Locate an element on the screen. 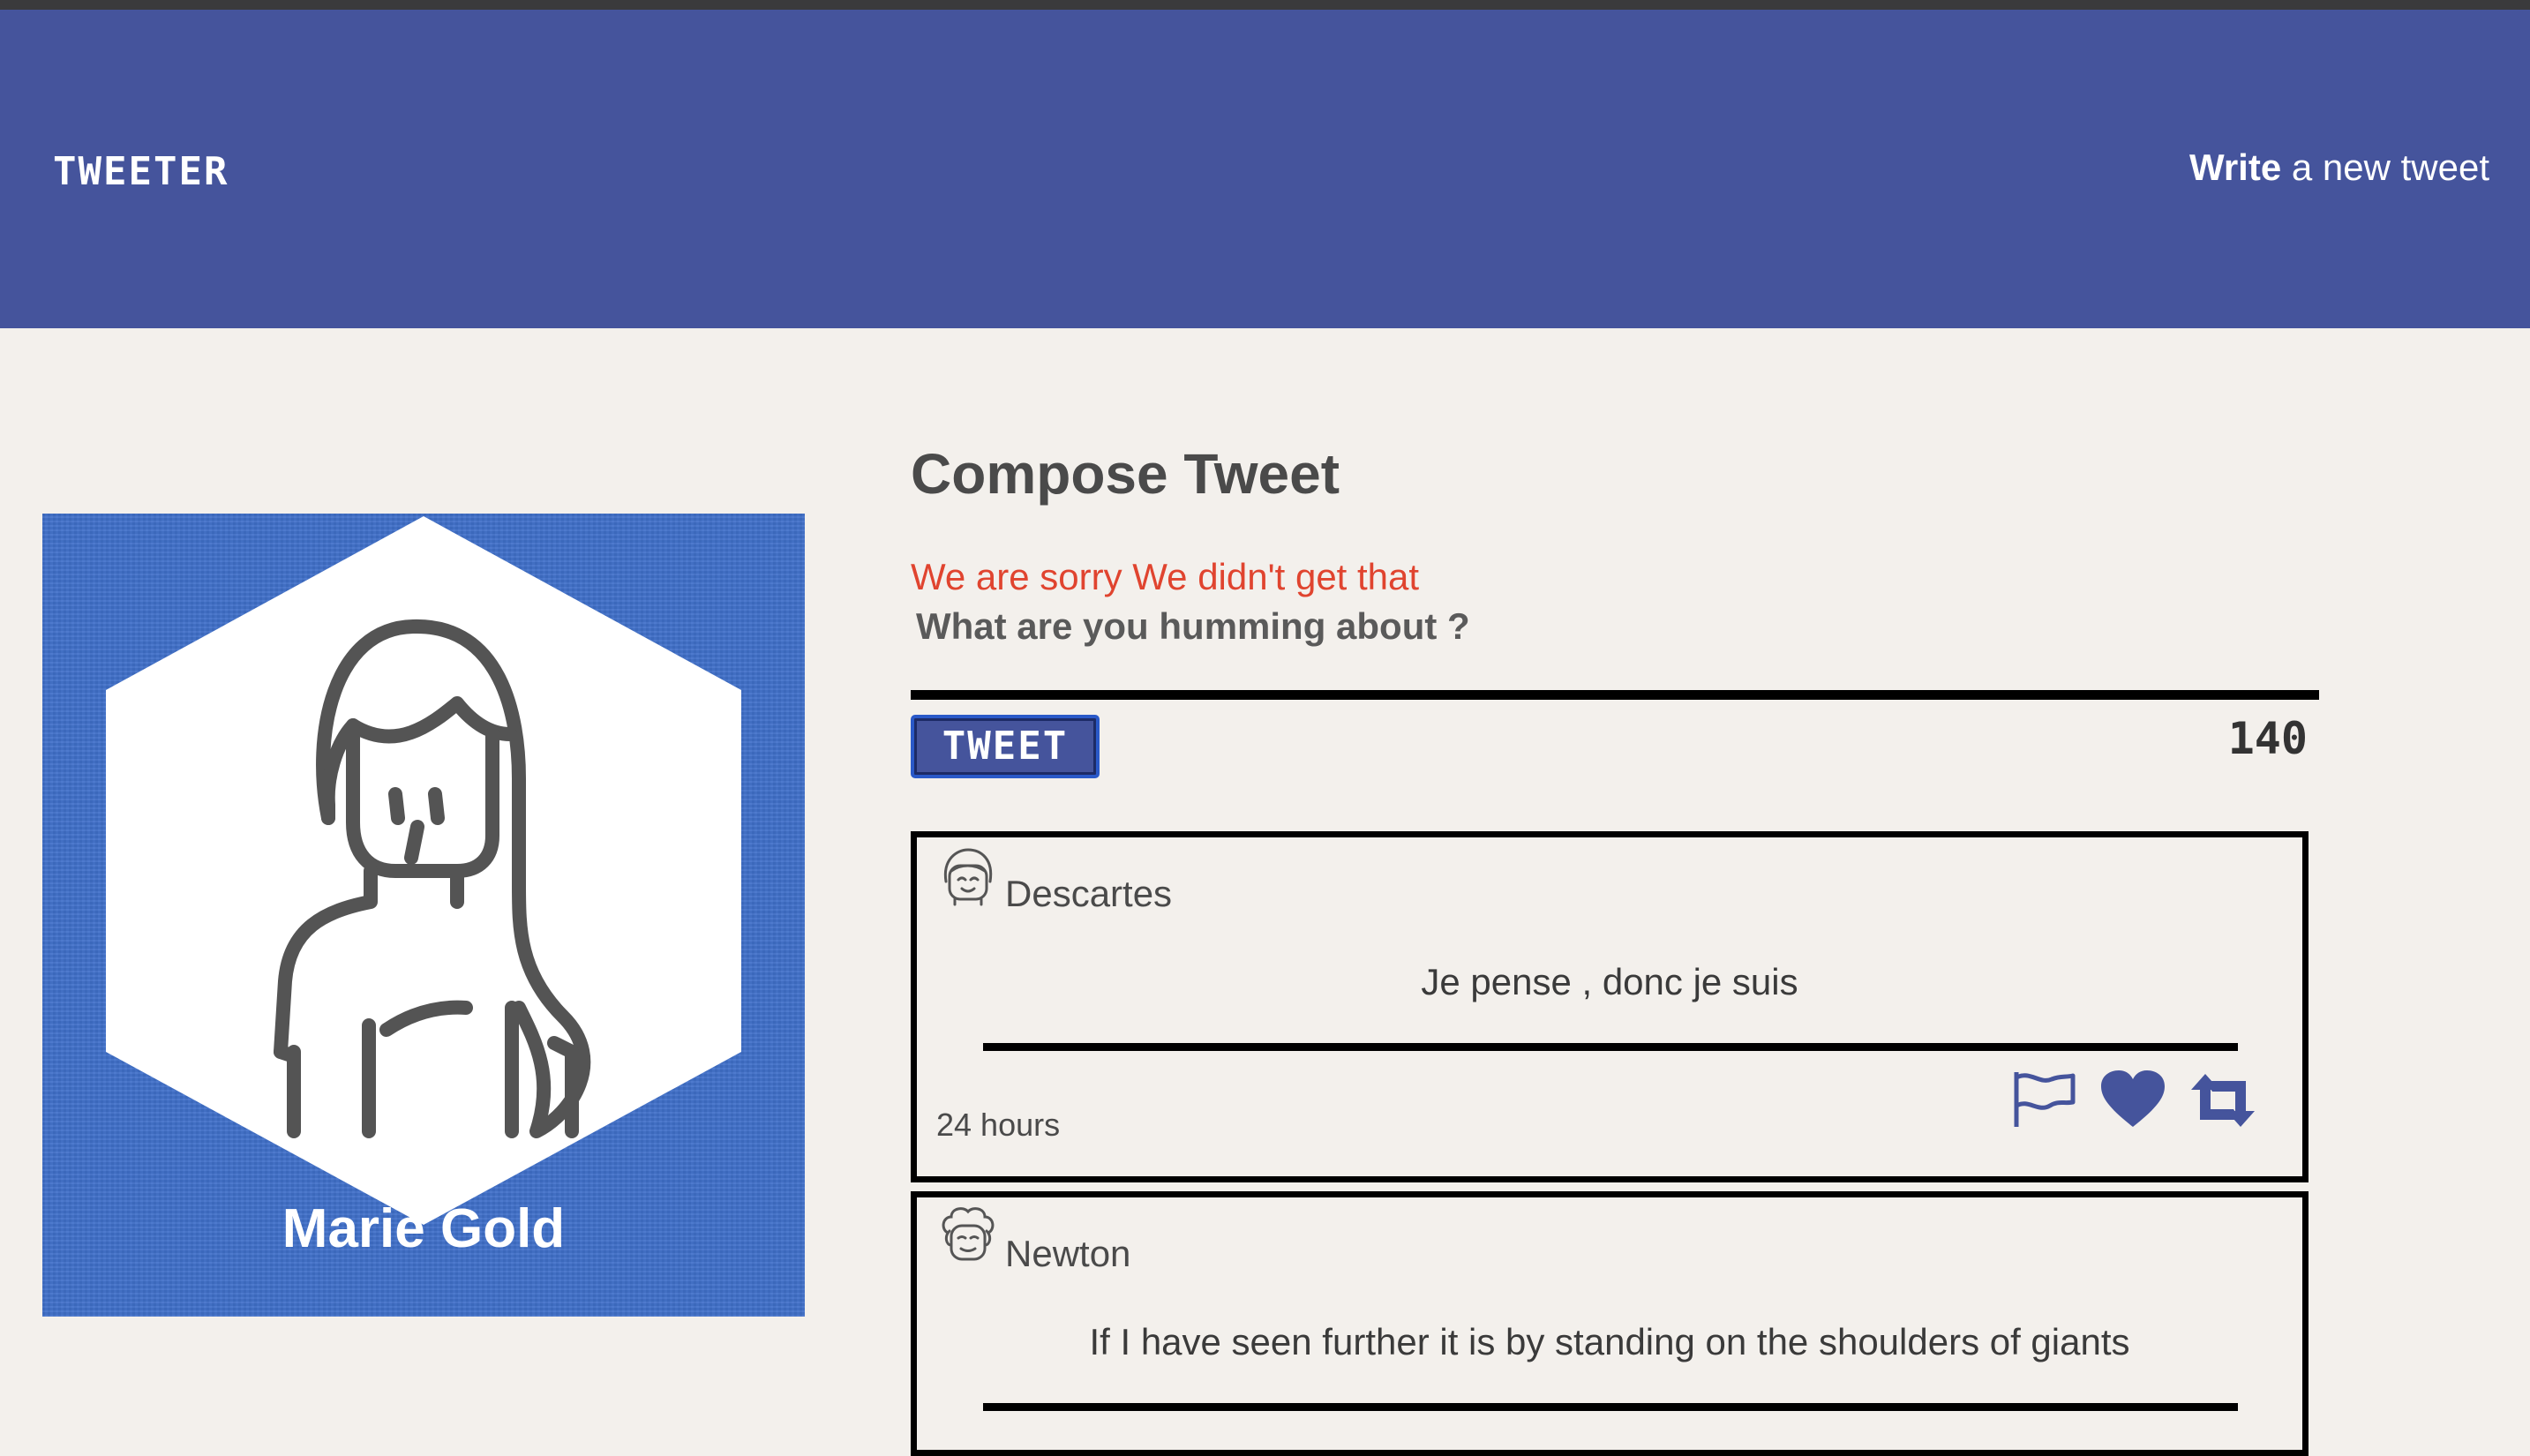 This screenshot has width=2530, height=1456. tweet-author: Newton is located at coordinates (1067, 1254).